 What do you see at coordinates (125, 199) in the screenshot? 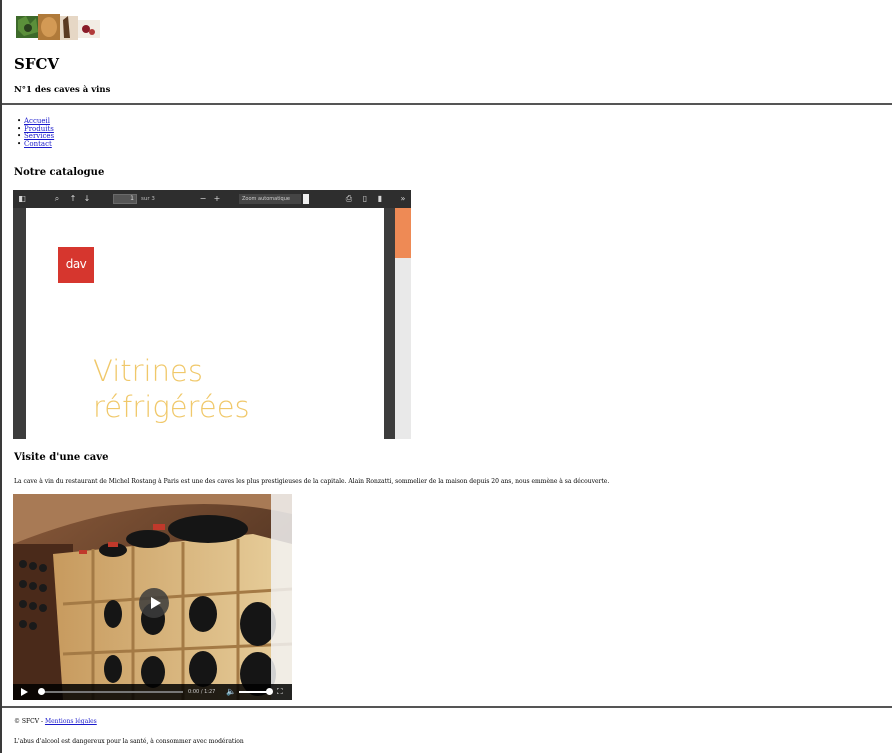
I see `page-number-input: 1` at bounding box center [125, 199].